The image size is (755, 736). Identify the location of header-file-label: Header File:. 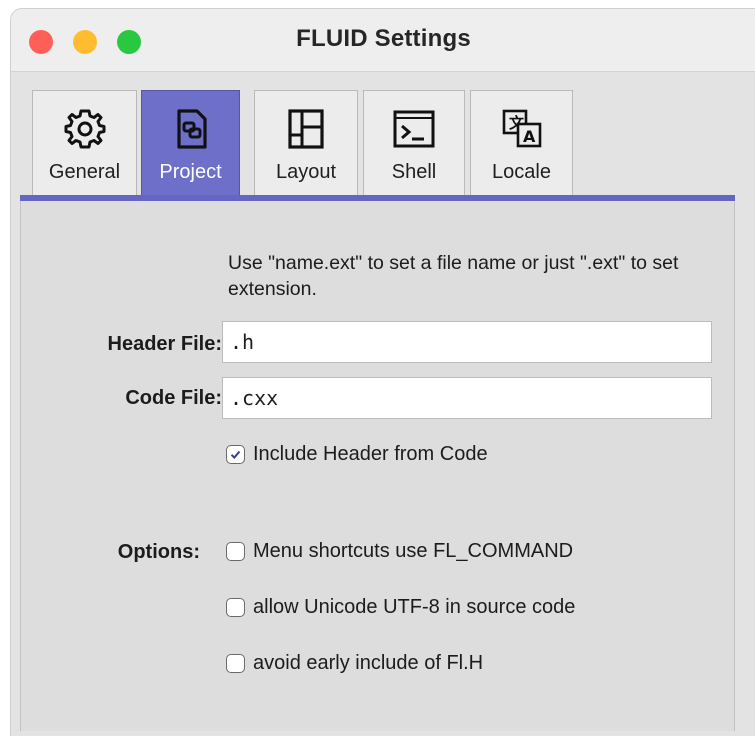
(164, 344).